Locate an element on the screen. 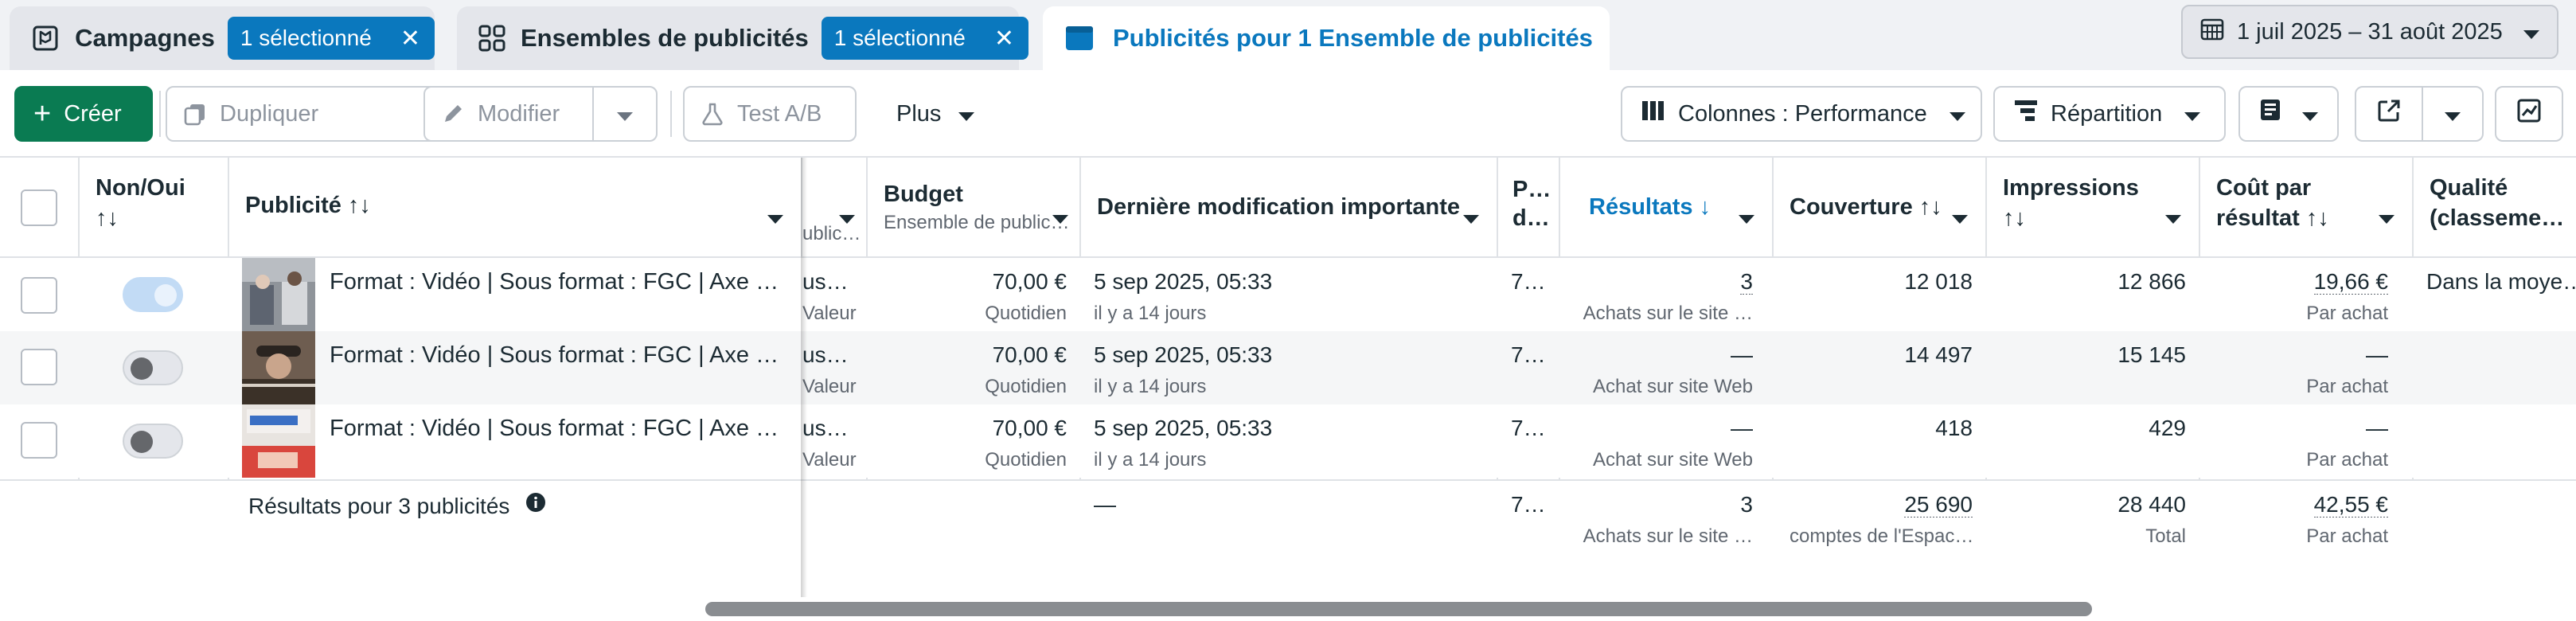 This screenshot has width=2576, height=621. ad-icon is located at coordinates (1079, 38).